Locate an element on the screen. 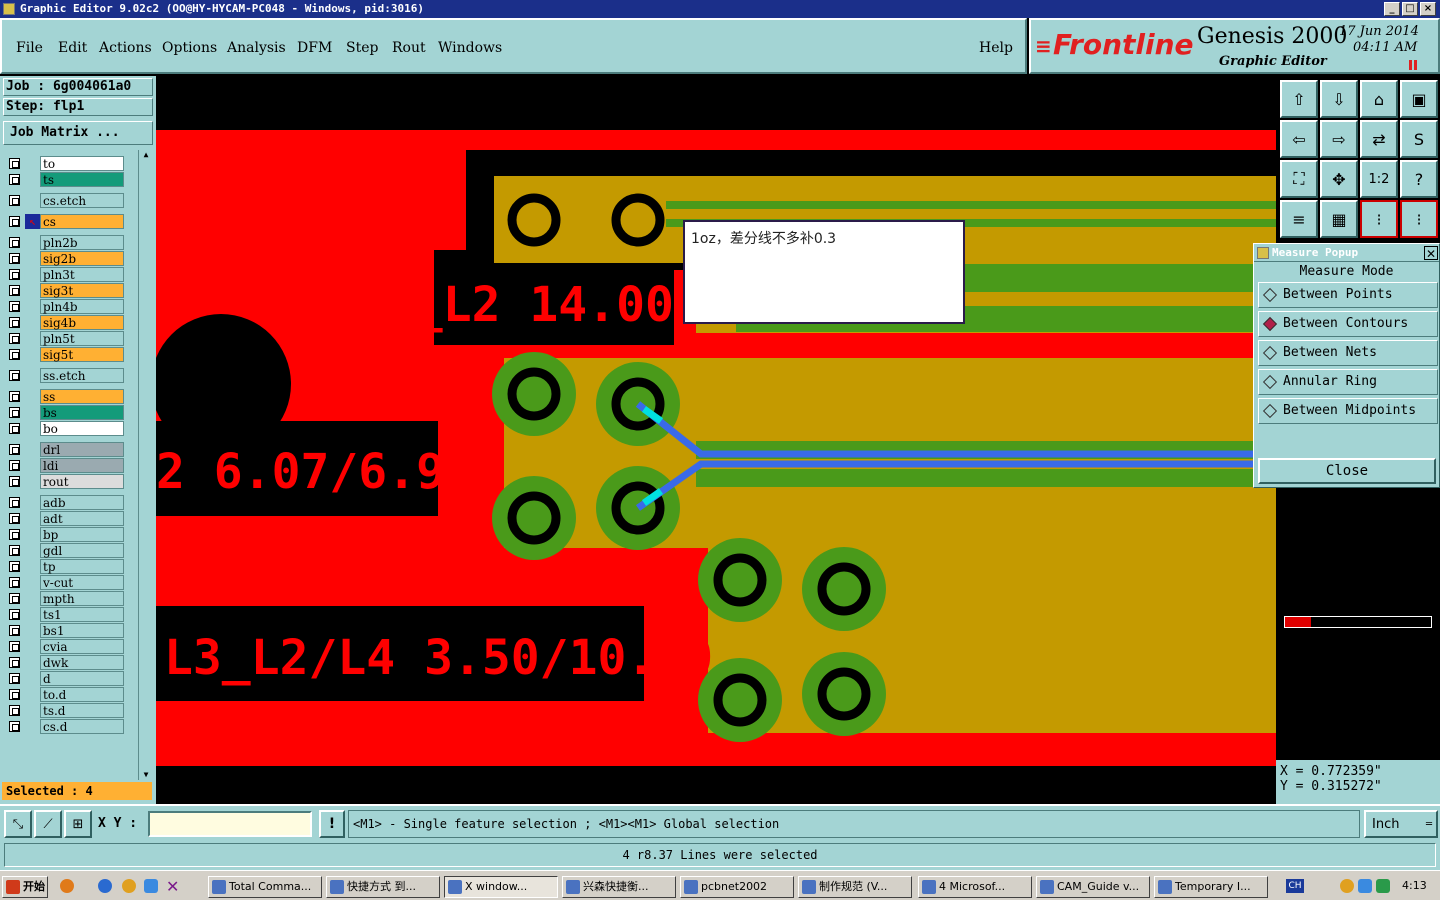 The height and width of the screenshot is (900, 1440). help-icon: ? is located at coordinates (1419, 179).